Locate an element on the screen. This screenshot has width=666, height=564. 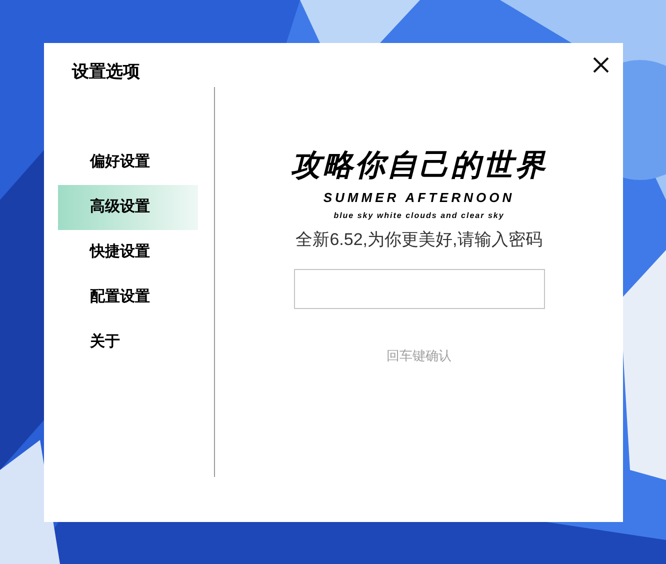
password-prompt: 全新6.52,为你更美好,请输入密码 is located at coordinates (419, 240).